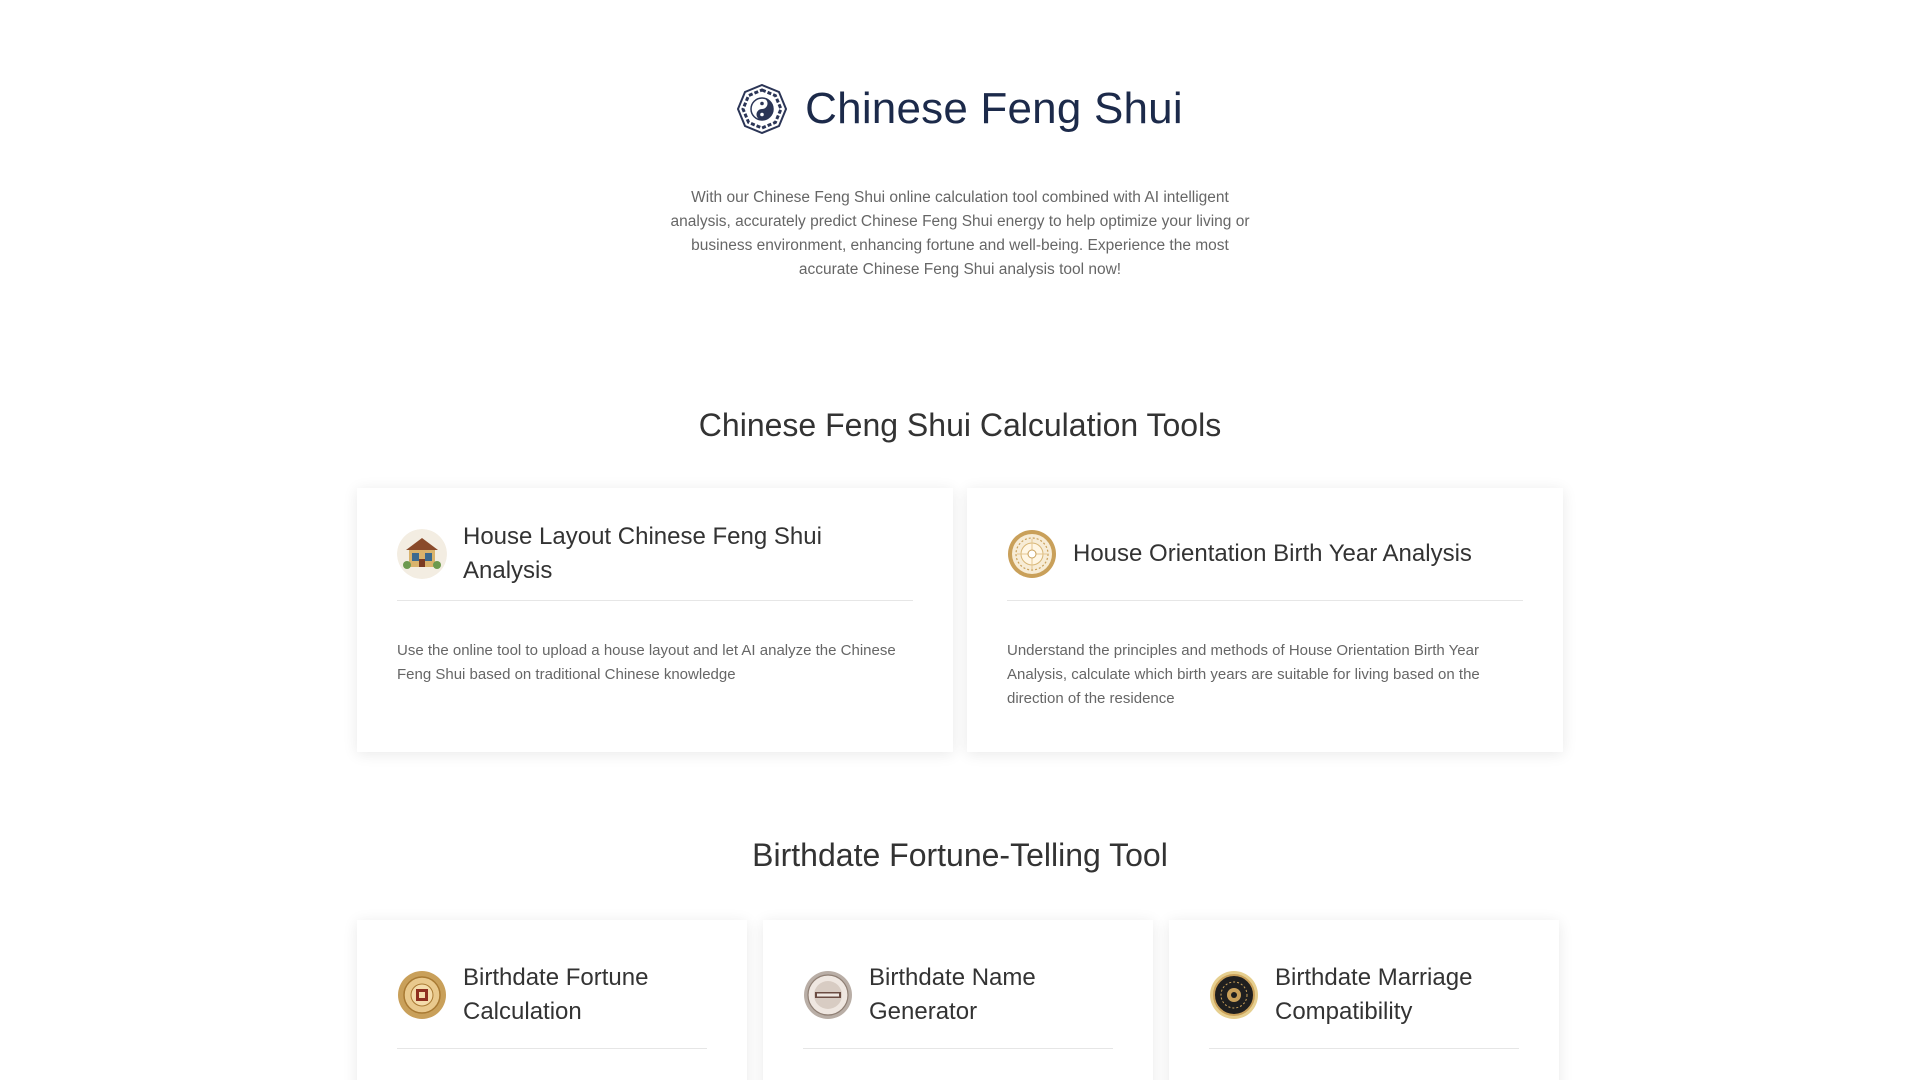 Image resolution: width=1920 pixels, height=1080 pixels. I want to click on page-title: Chinese Feng Shui, so click(994, 108).